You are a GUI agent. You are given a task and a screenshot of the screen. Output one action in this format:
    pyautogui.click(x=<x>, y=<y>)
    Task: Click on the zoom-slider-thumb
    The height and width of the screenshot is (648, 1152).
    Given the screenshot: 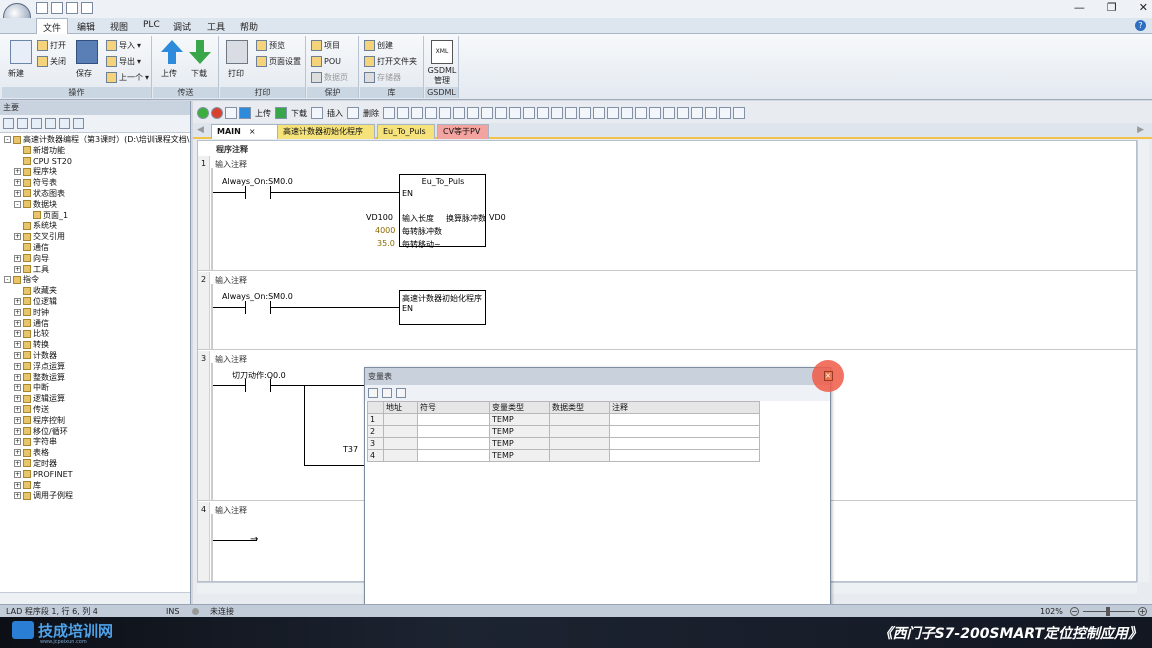 What is the action you would take?
    pyautogui.click(x=1108, y=611)
    